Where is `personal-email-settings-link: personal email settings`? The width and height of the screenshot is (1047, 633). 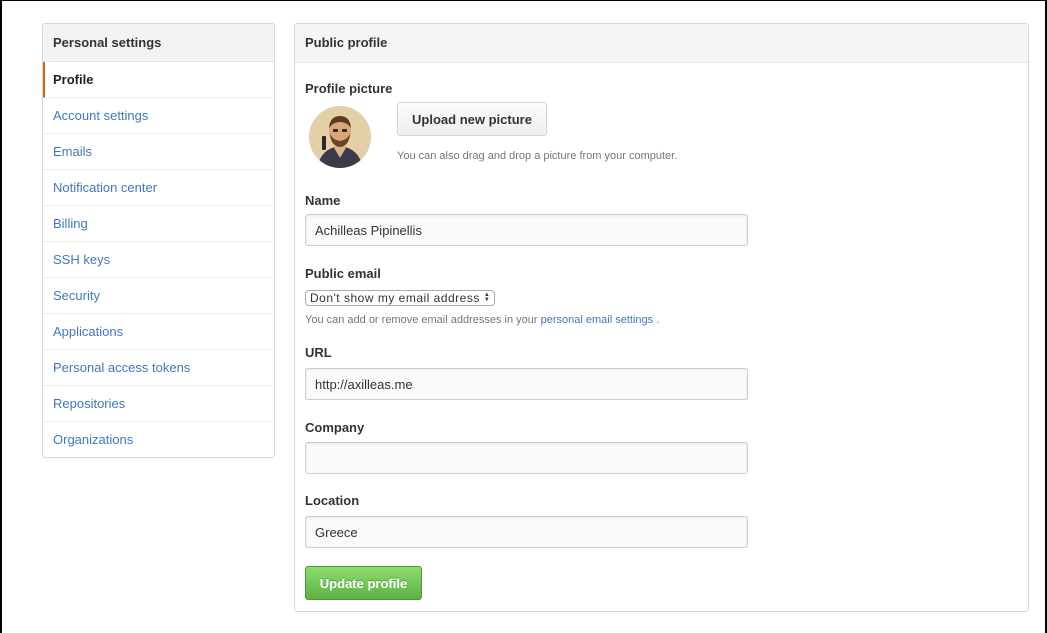
personal-email-settings-link: personal email settings is located at coordinates (597, 320).